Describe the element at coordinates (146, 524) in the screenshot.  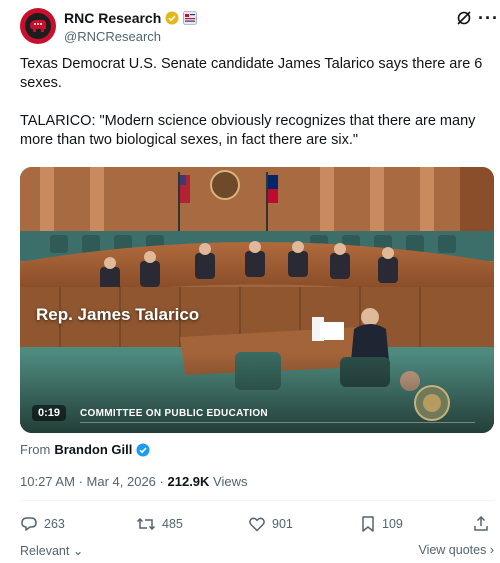
I see `repost-icon` at that location.